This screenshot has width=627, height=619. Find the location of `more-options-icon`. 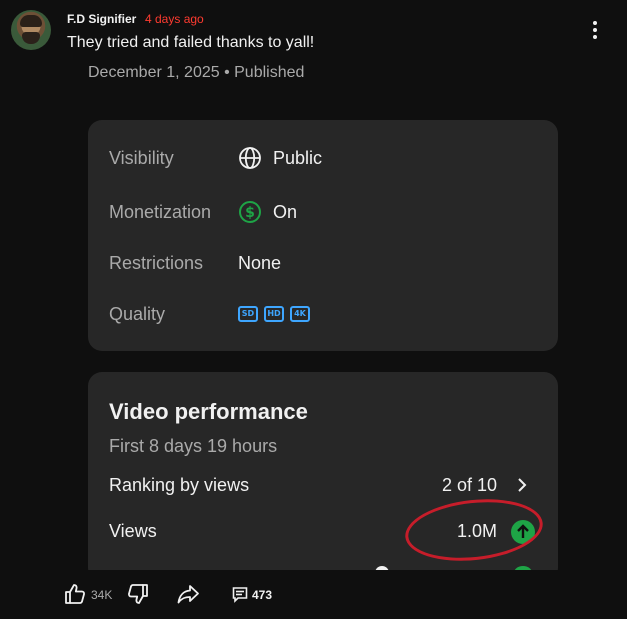

more-options-icon is located at coordinates (594, 30).